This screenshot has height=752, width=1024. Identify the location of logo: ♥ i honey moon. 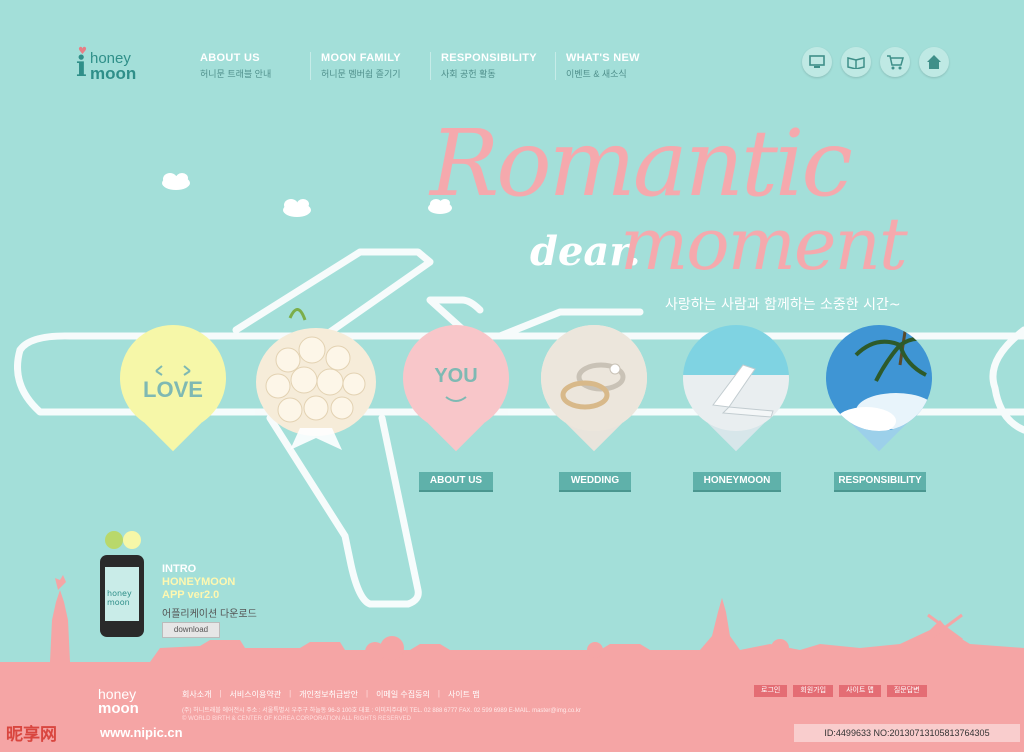
(121, 64).